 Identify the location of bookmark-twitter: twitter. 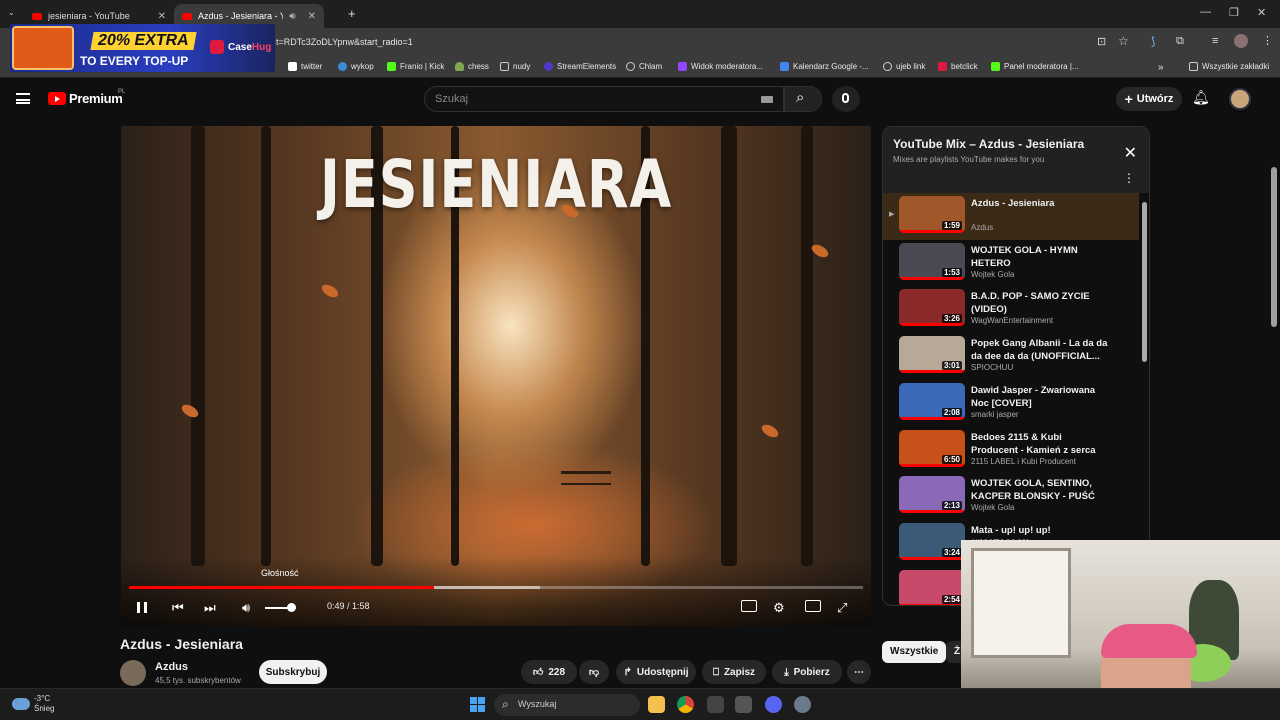
(305, 66).